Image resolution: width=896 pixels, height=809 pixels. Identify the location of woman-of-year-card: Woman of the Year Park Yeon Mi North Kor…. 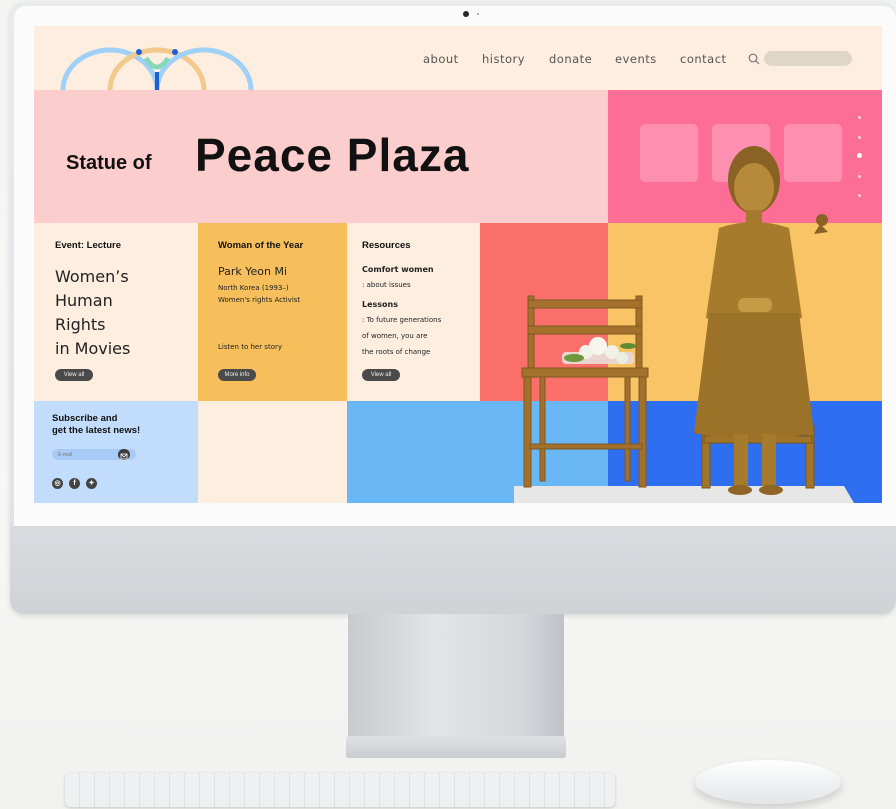
(272, 312).